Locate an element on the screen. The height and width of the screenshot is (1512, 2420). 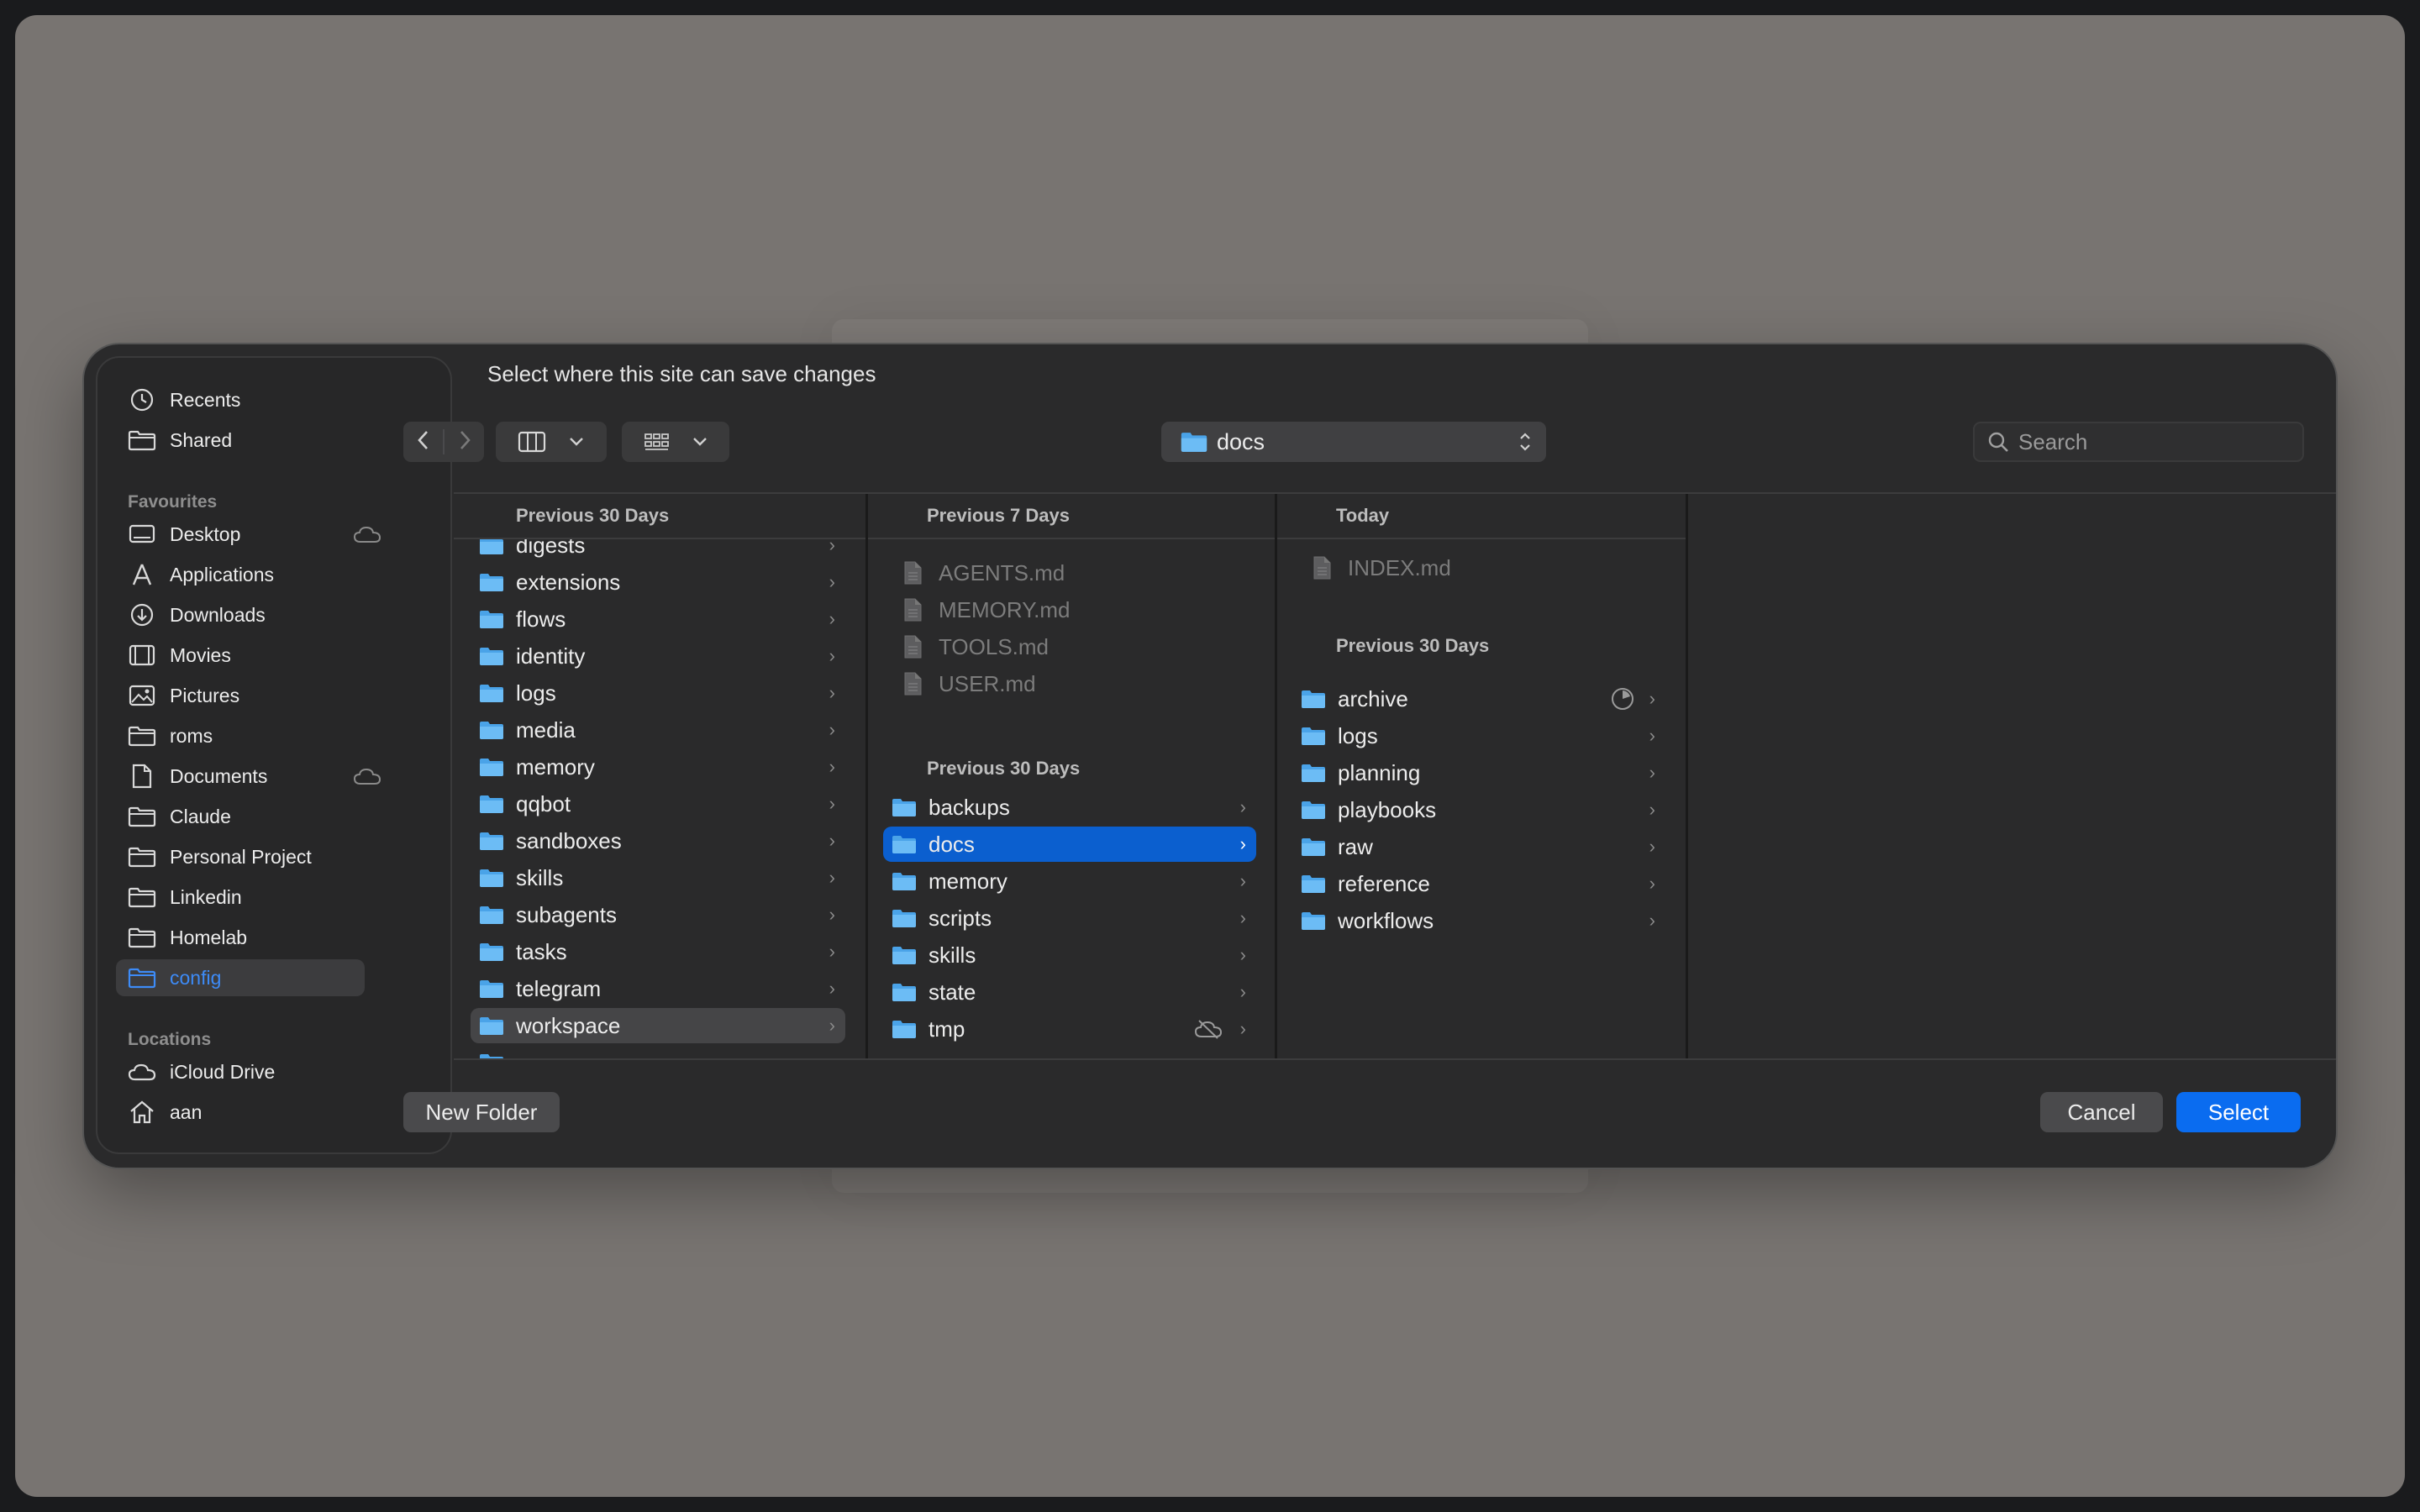
item-label: memory is located at coordinates (968, 881).